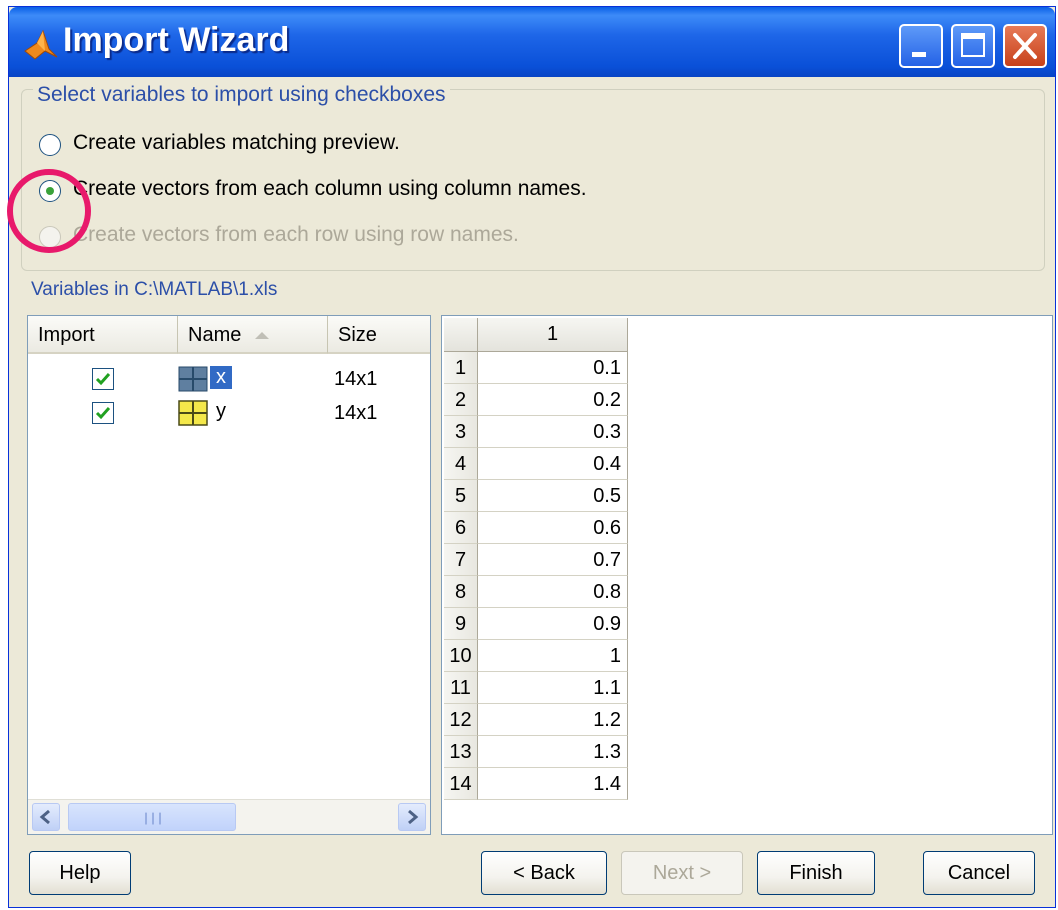  Describe the element at coordinates (532, 42) in the screenshot. I see `title-bar: Import Wizard` at that location.